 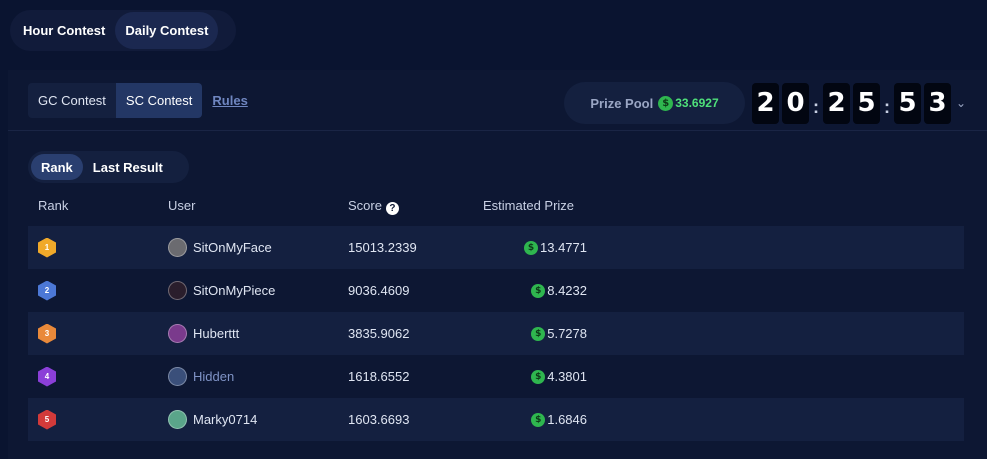 I want to click on column-header-prize: Estimated Prize, so click(x=529, y=205).